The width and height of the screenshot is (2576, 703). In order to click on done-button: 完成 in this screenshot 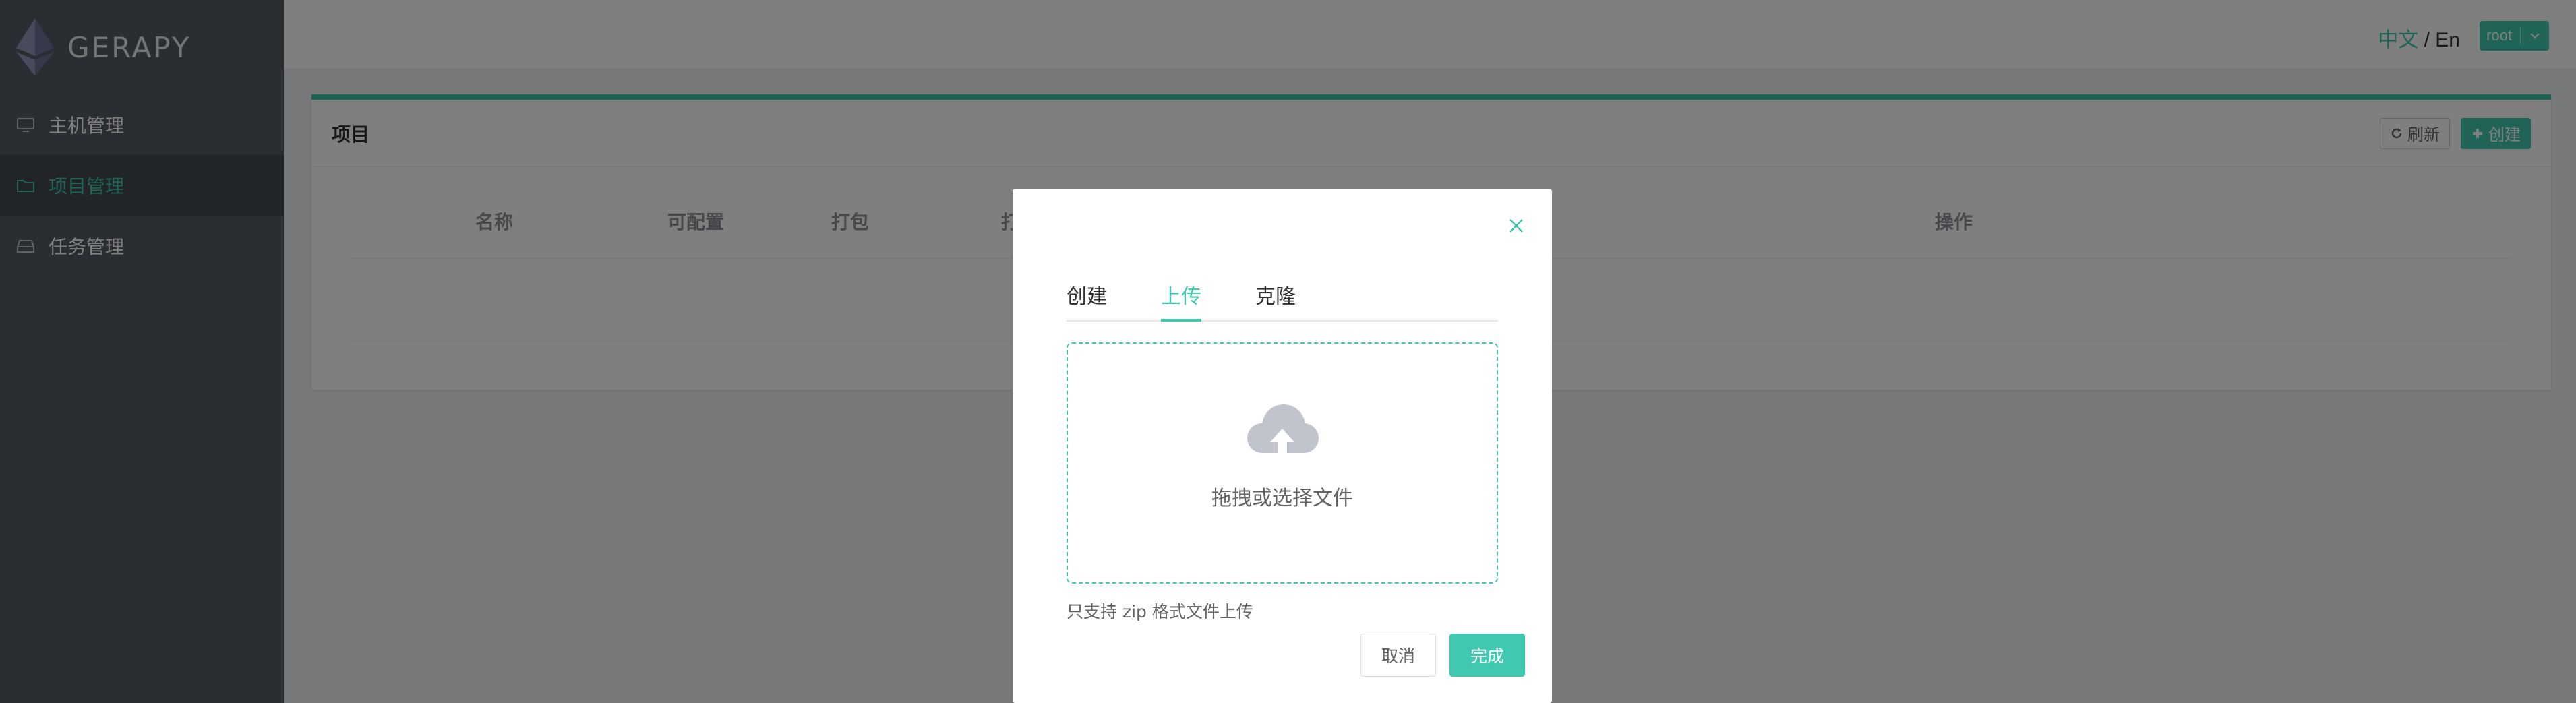, I will do `click(1487, 655)`.